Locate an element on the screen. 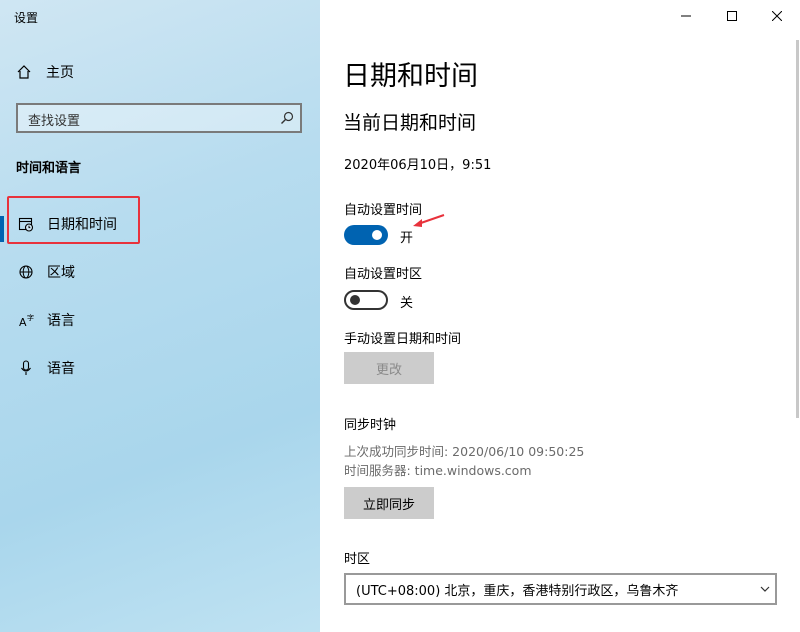  globe-icon is located at coordinates (26, 272).